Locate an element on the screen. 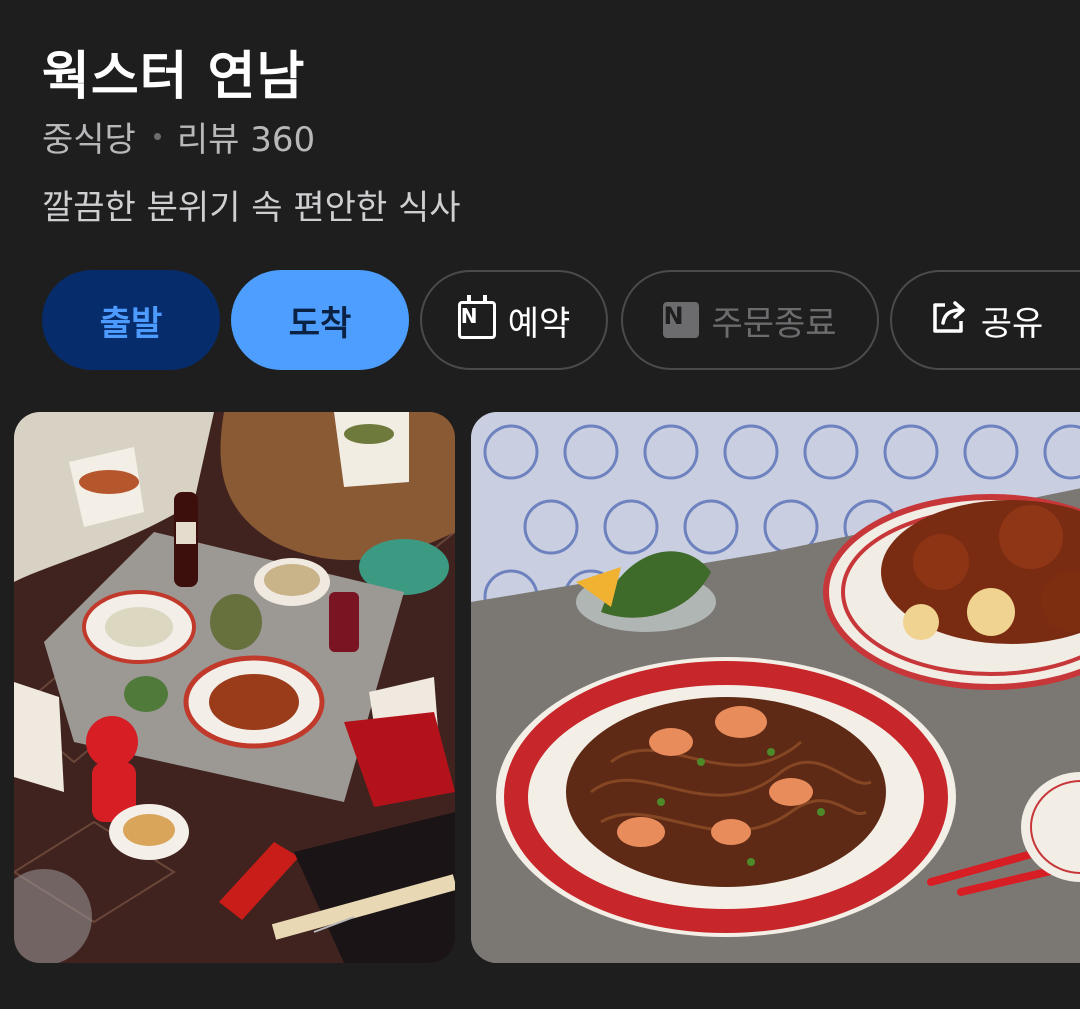 The height and width of the screenshot is (1009, 1080). category-label: 중식당 is located at coordinates (89, 136).